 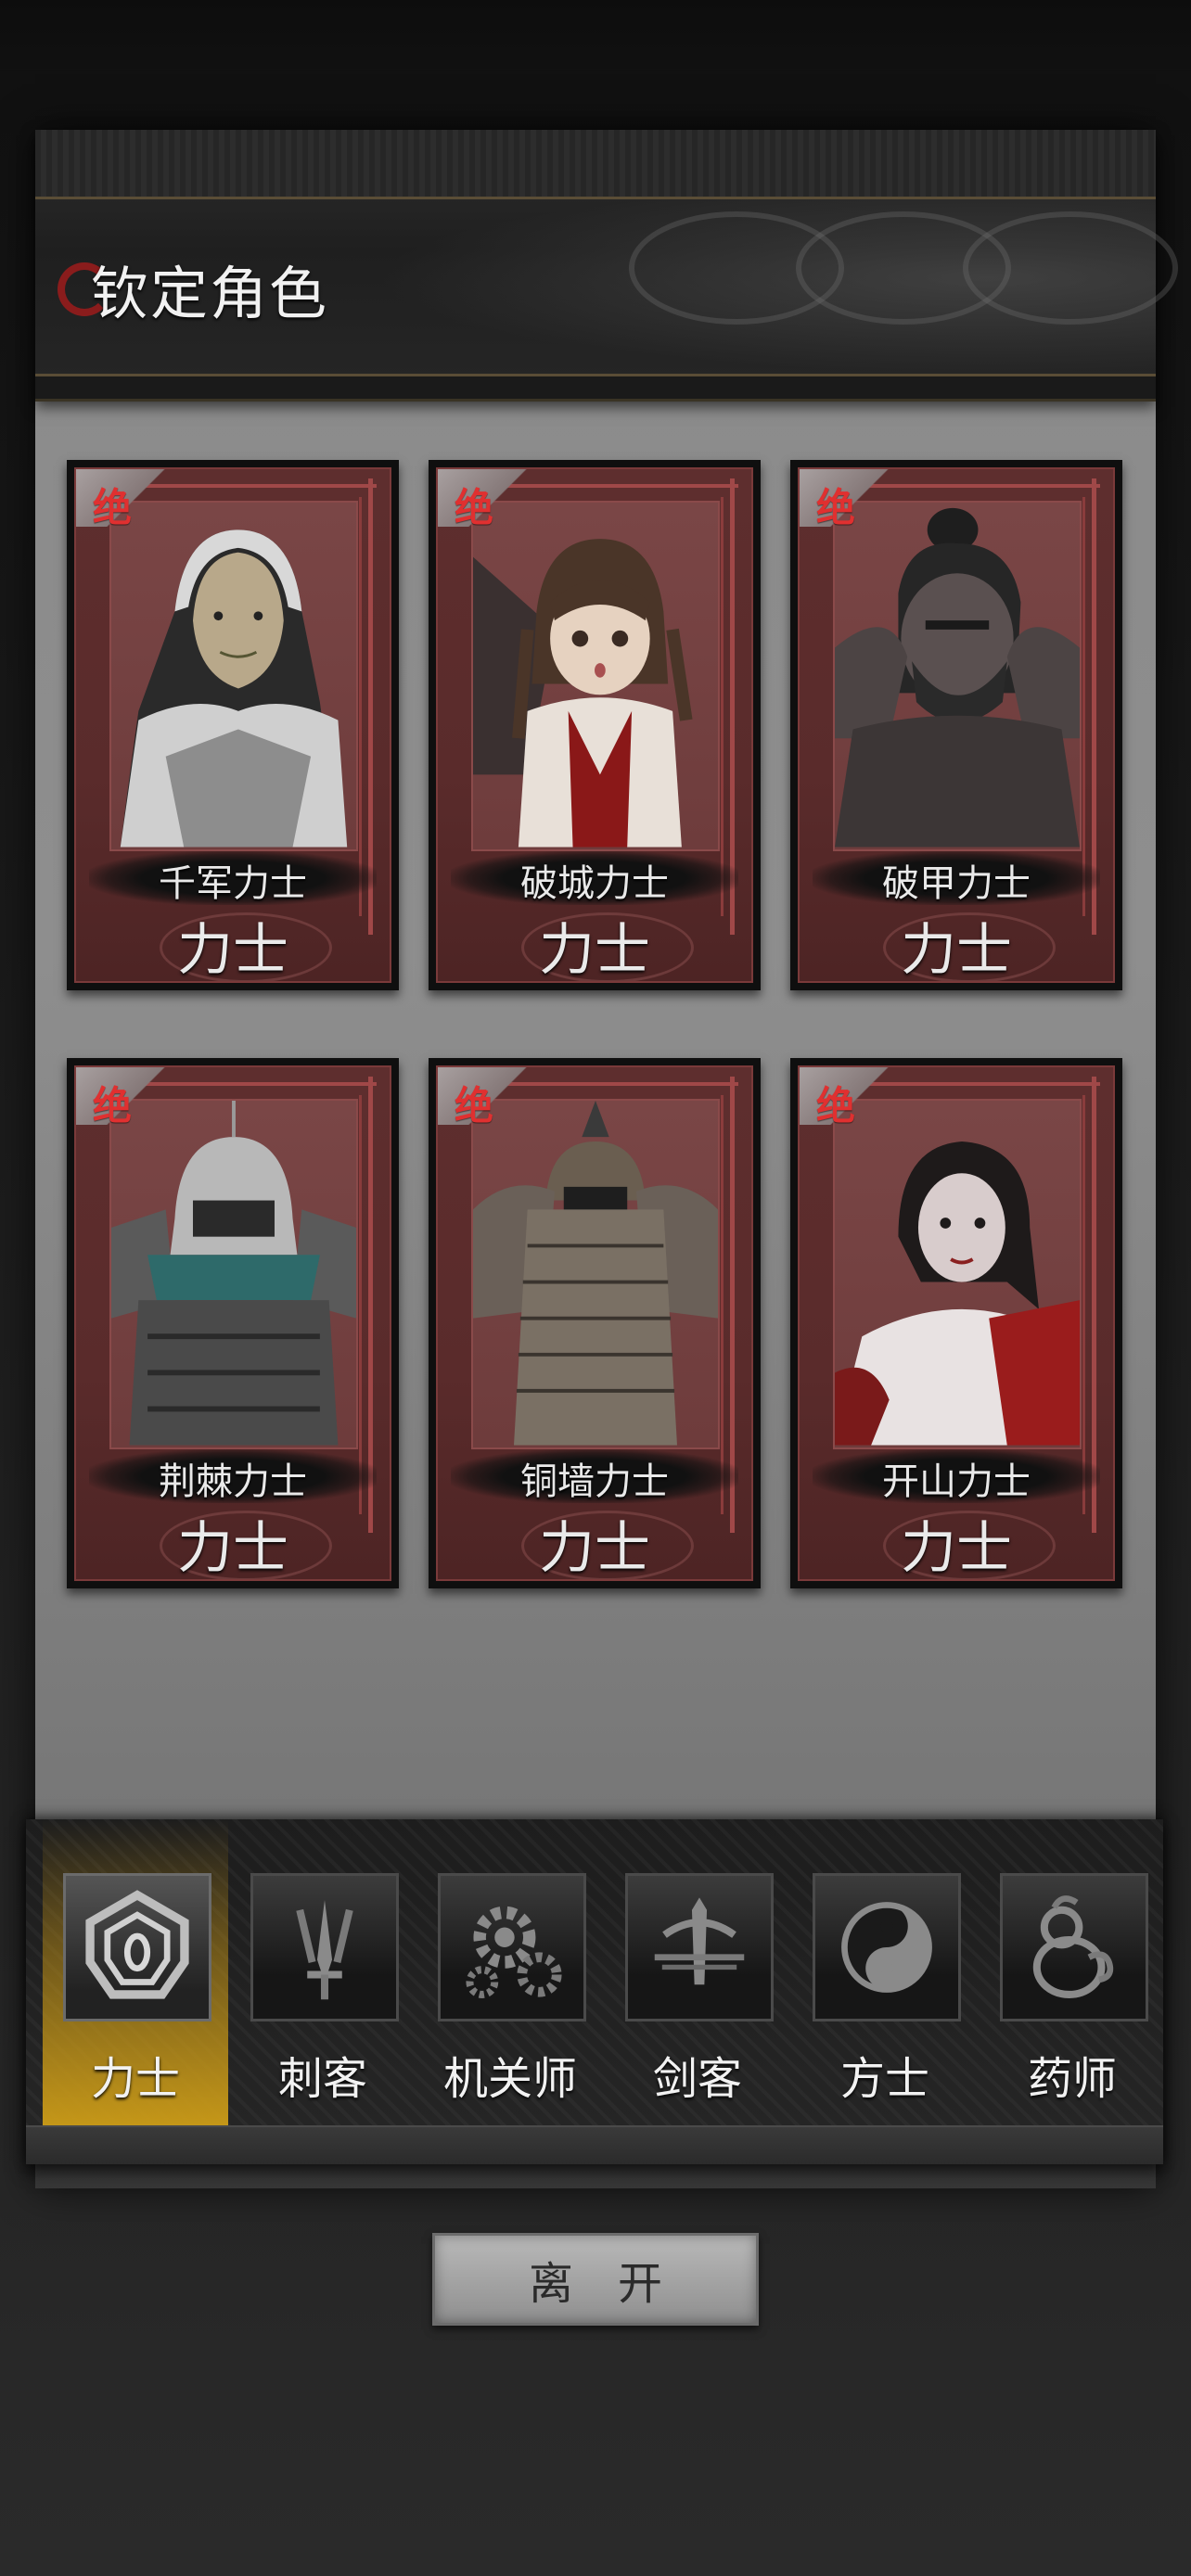 I want to click on page-title: 钦定角色, so click(x=210, y=293).